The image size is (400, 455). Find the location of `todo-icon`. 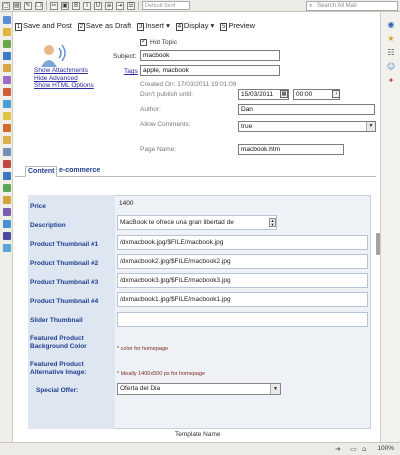

todo-icon is located at coordinates (7, 68).